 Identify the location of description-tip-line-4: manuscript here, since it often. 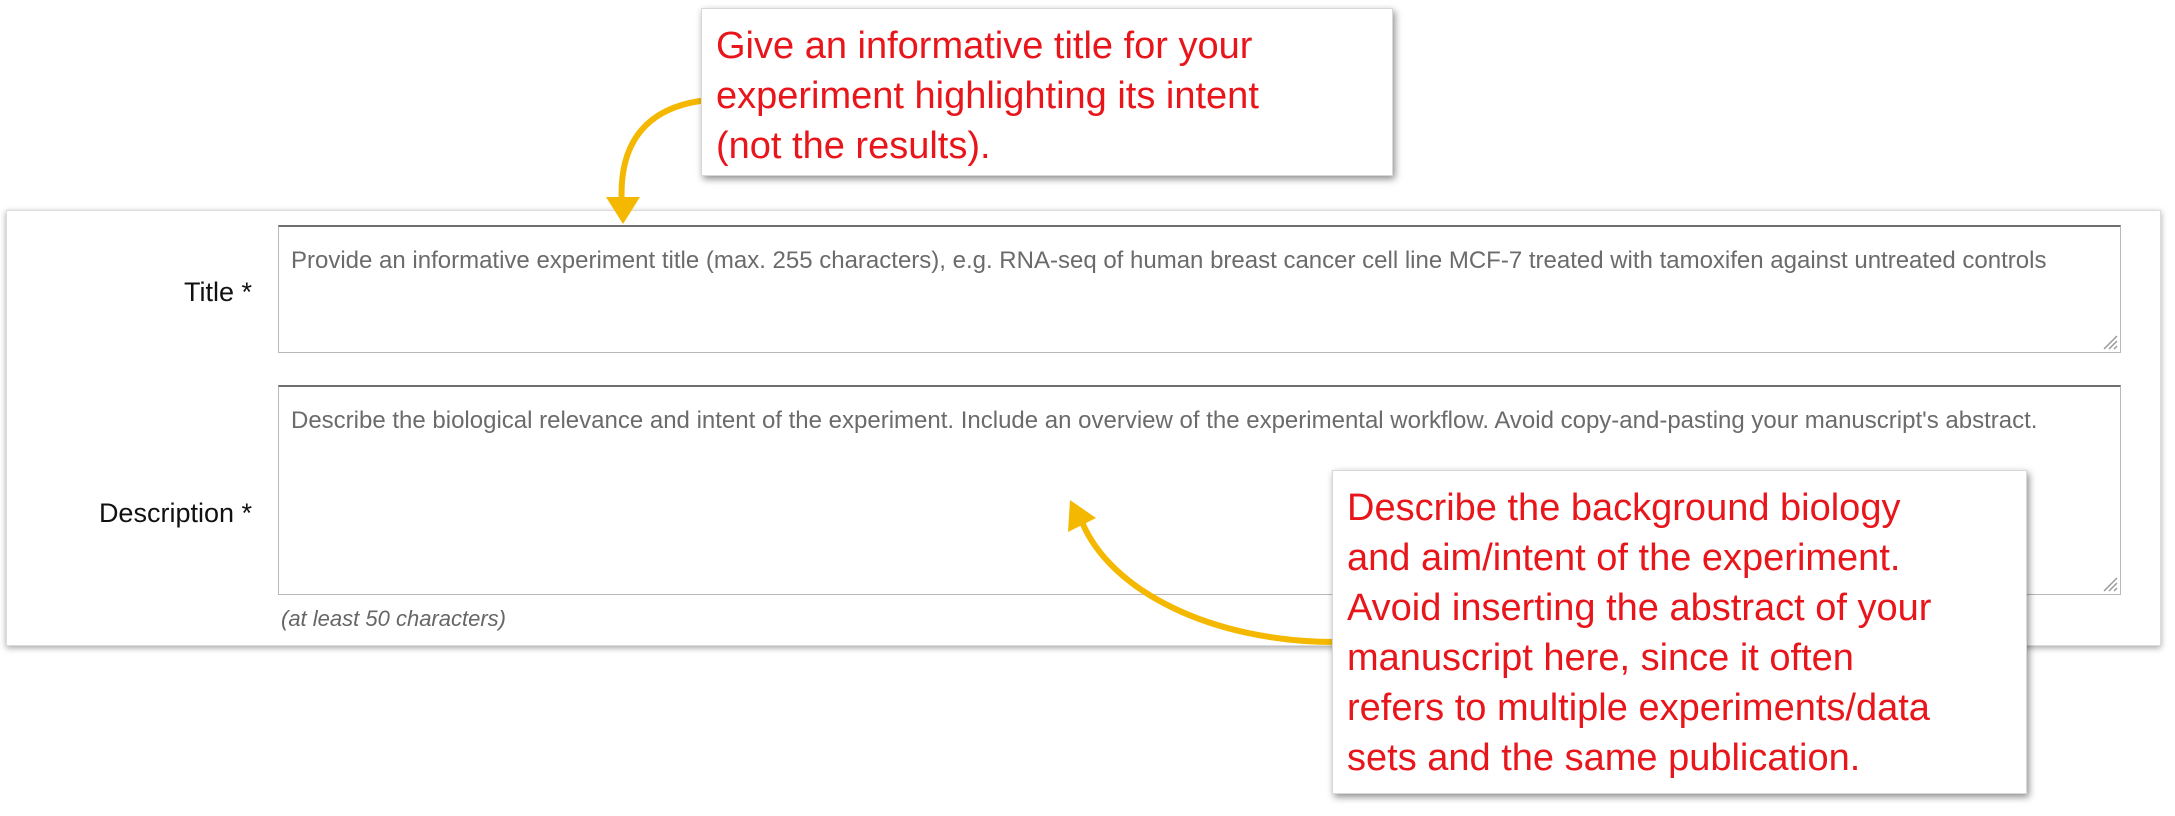
(1600, 658).